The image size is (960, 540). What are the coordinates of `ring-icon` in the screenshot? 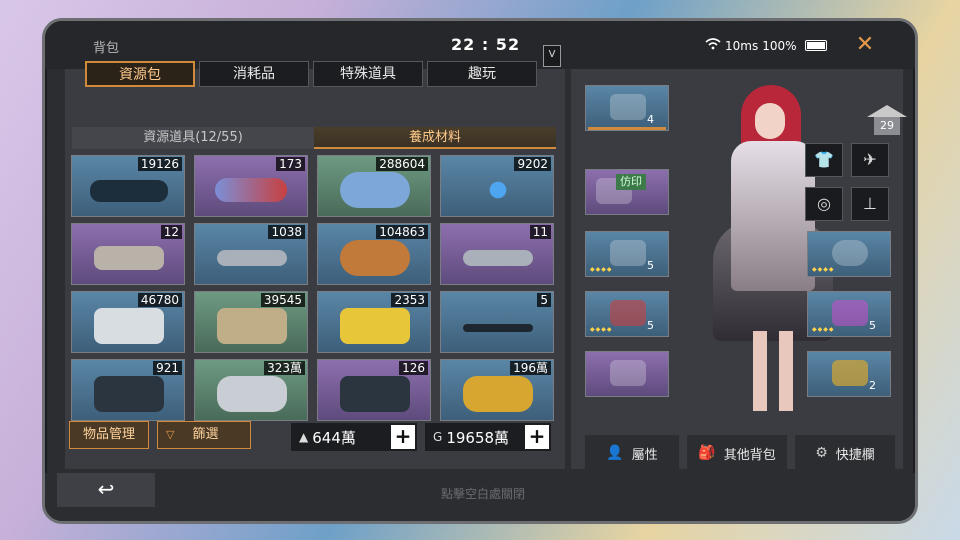 It's located at (850, 253).